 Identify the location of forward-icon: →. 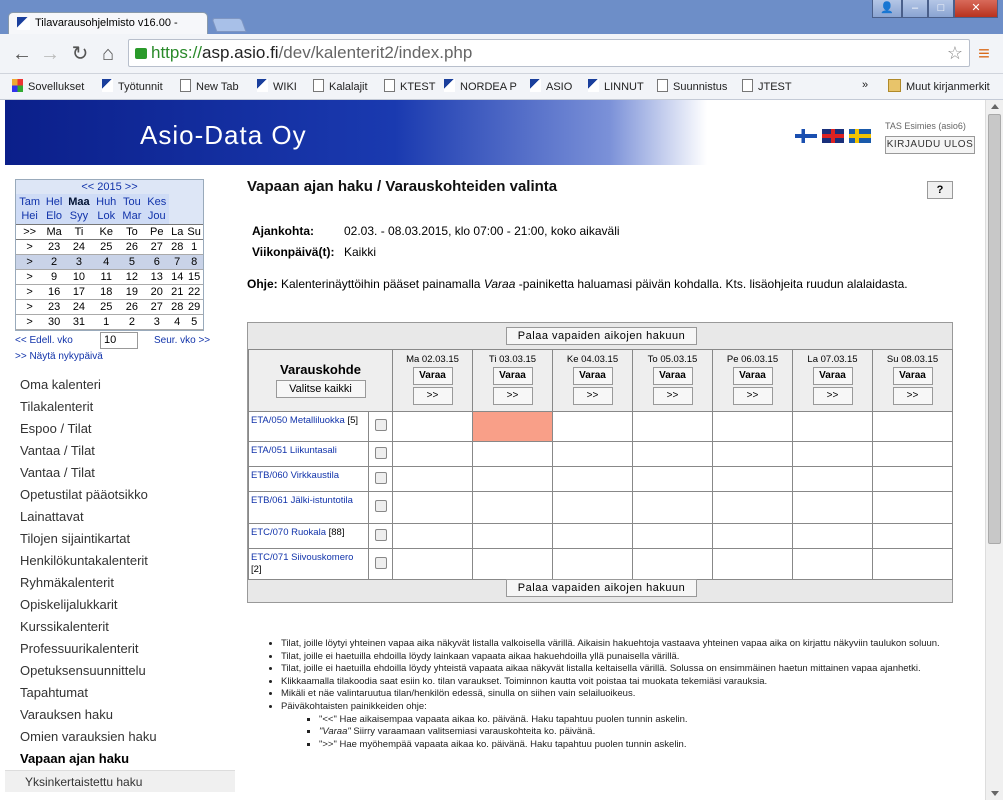
(50, 54).